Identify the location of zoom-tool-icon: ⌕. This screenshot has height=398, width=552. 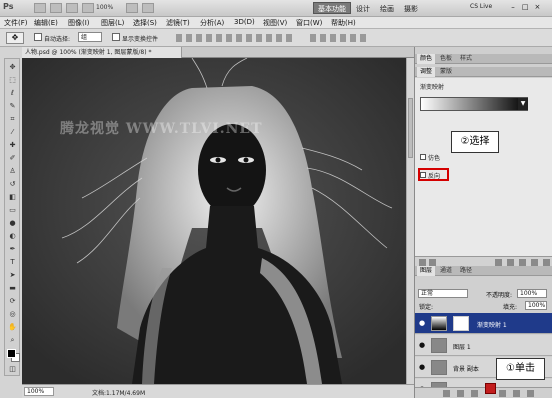
(12, 340).